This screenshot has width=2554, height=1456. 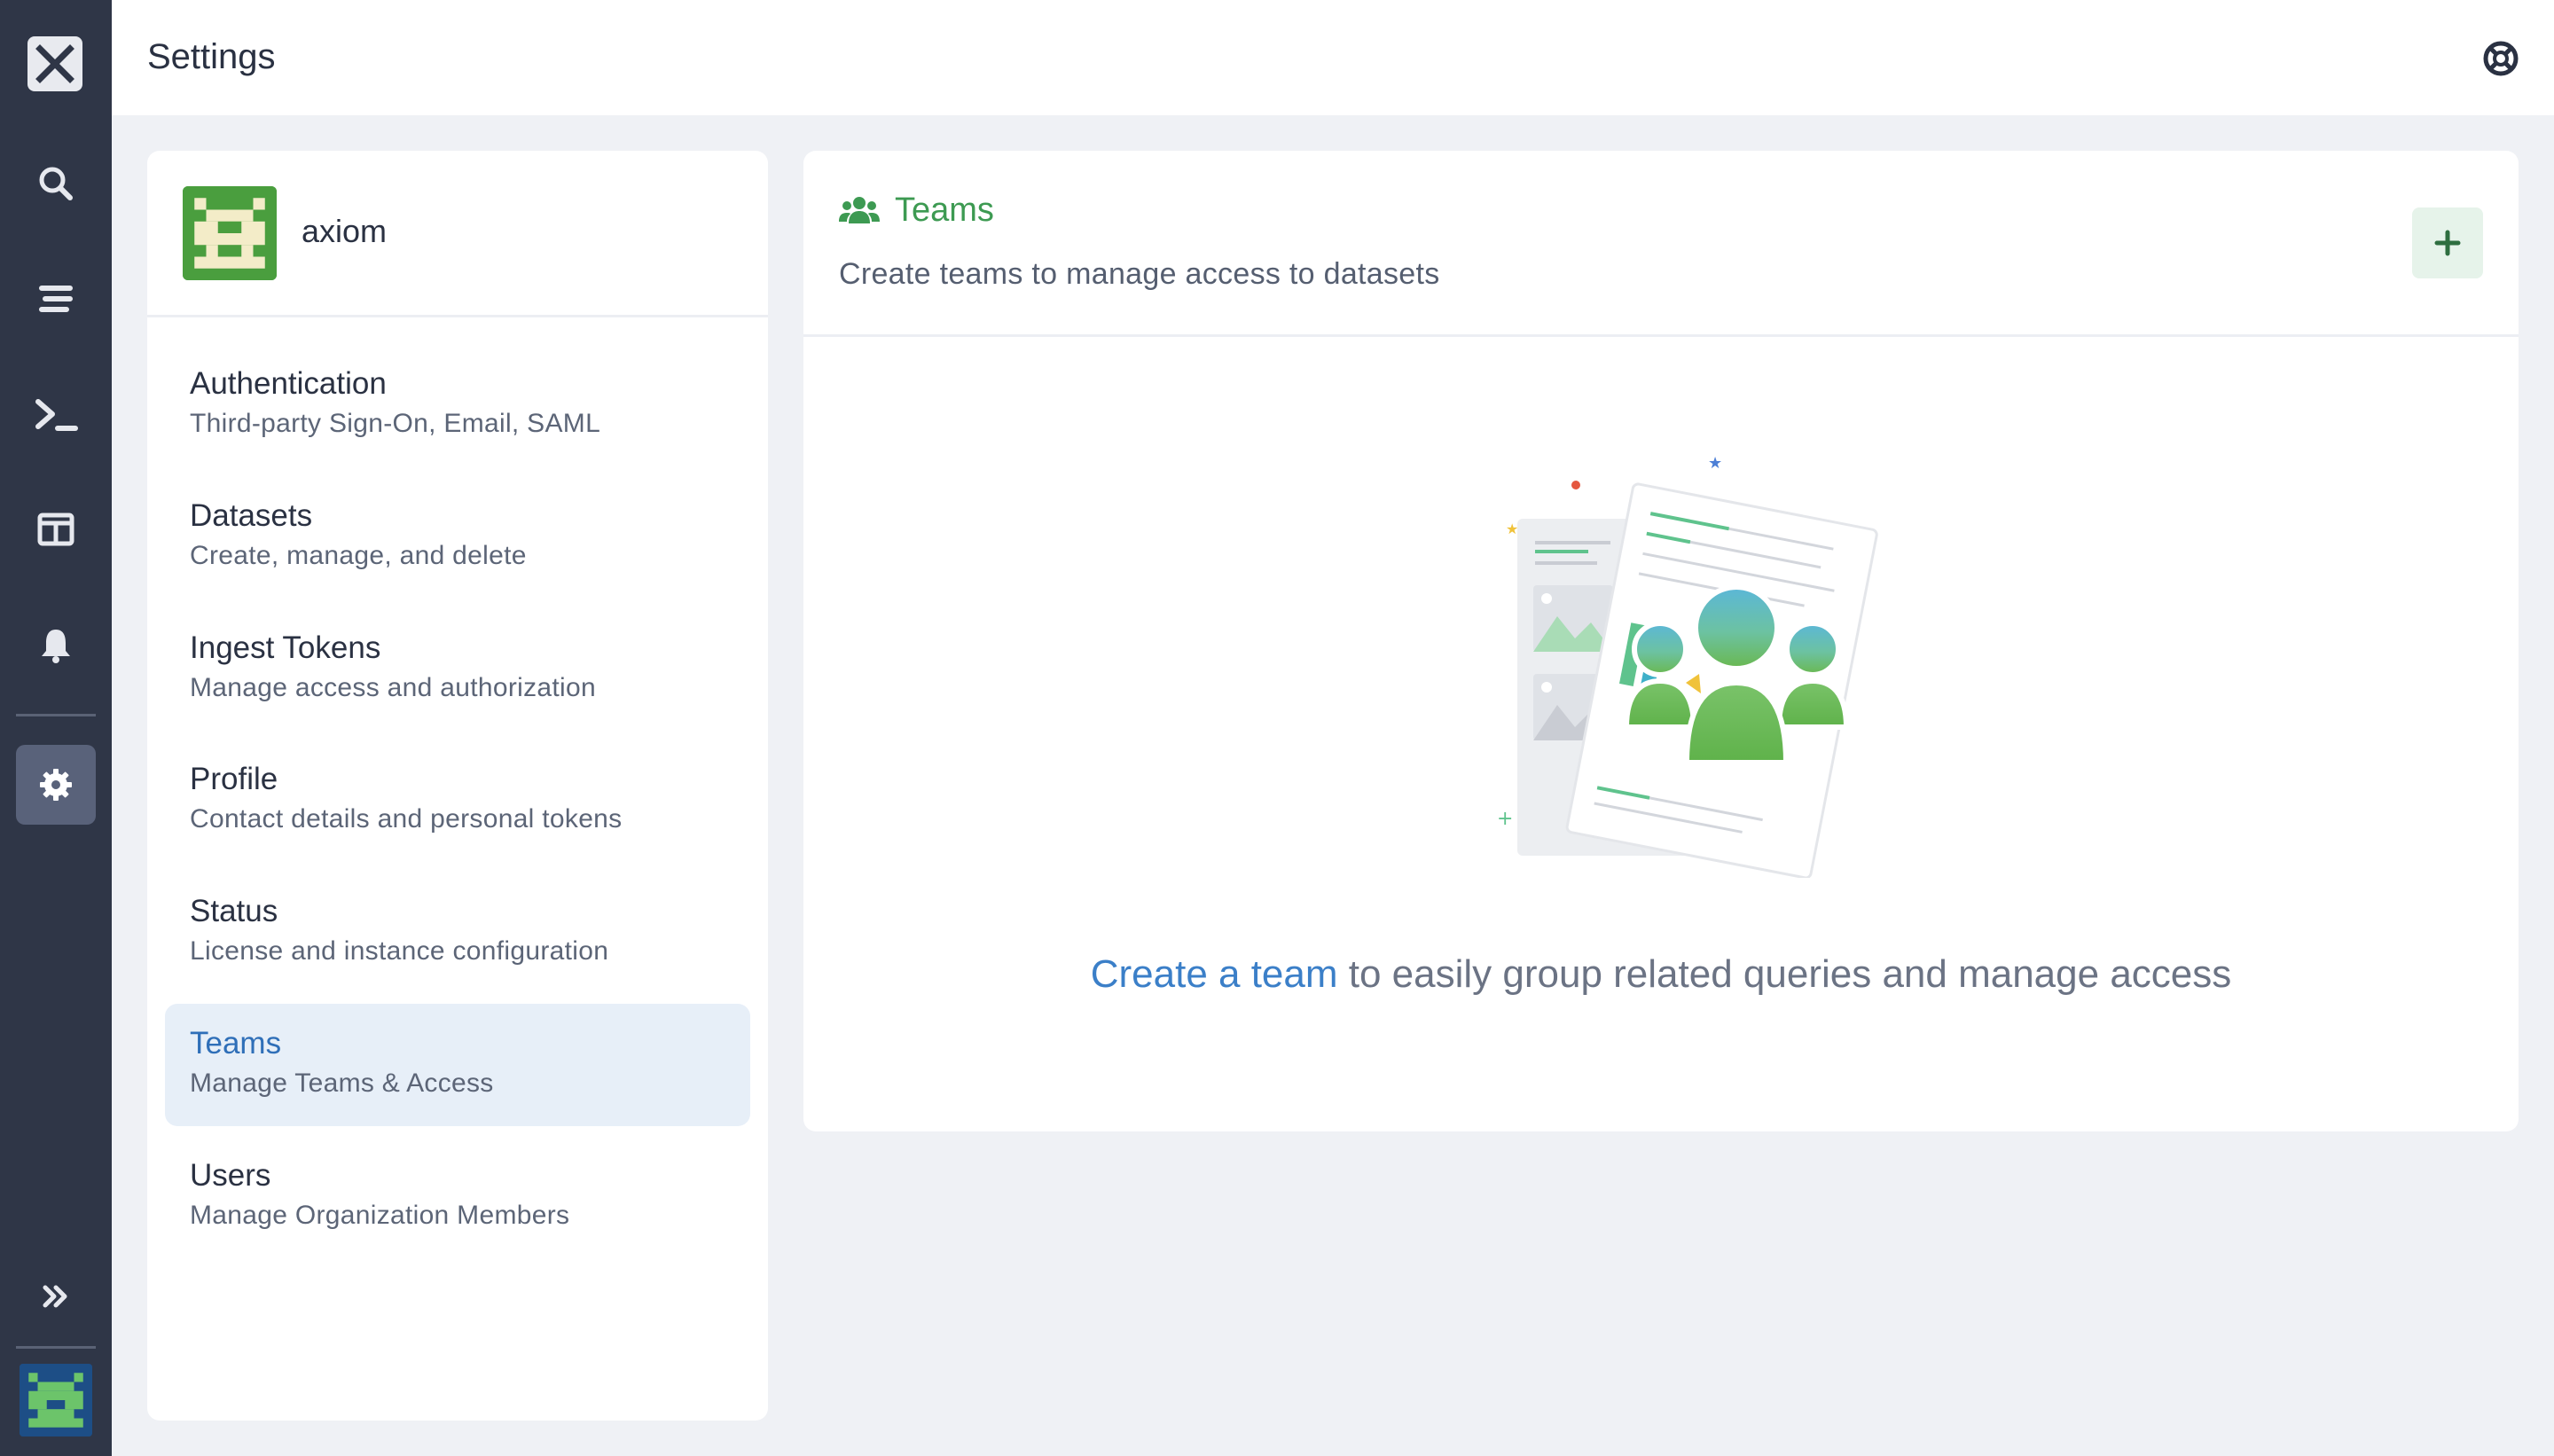 What do you see at coordinates (56, 529) in the screenshot?
I see `dashboard-icon` at bounding box center [56, 529].